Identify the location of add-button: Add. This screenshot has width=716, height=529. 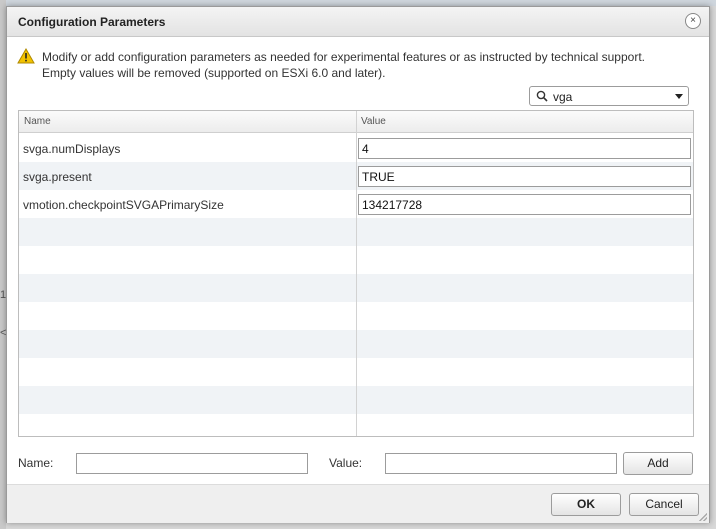
(658, 463).